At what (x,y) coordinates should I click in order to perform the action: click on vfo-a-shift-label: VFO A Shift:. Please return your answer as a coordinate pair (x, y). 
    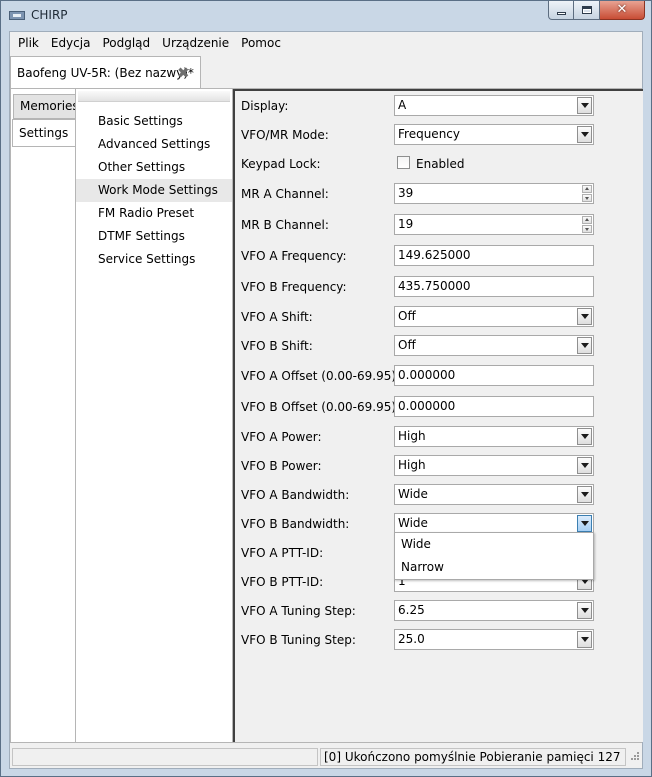
    Looking at the image, I should click on (277, 317).